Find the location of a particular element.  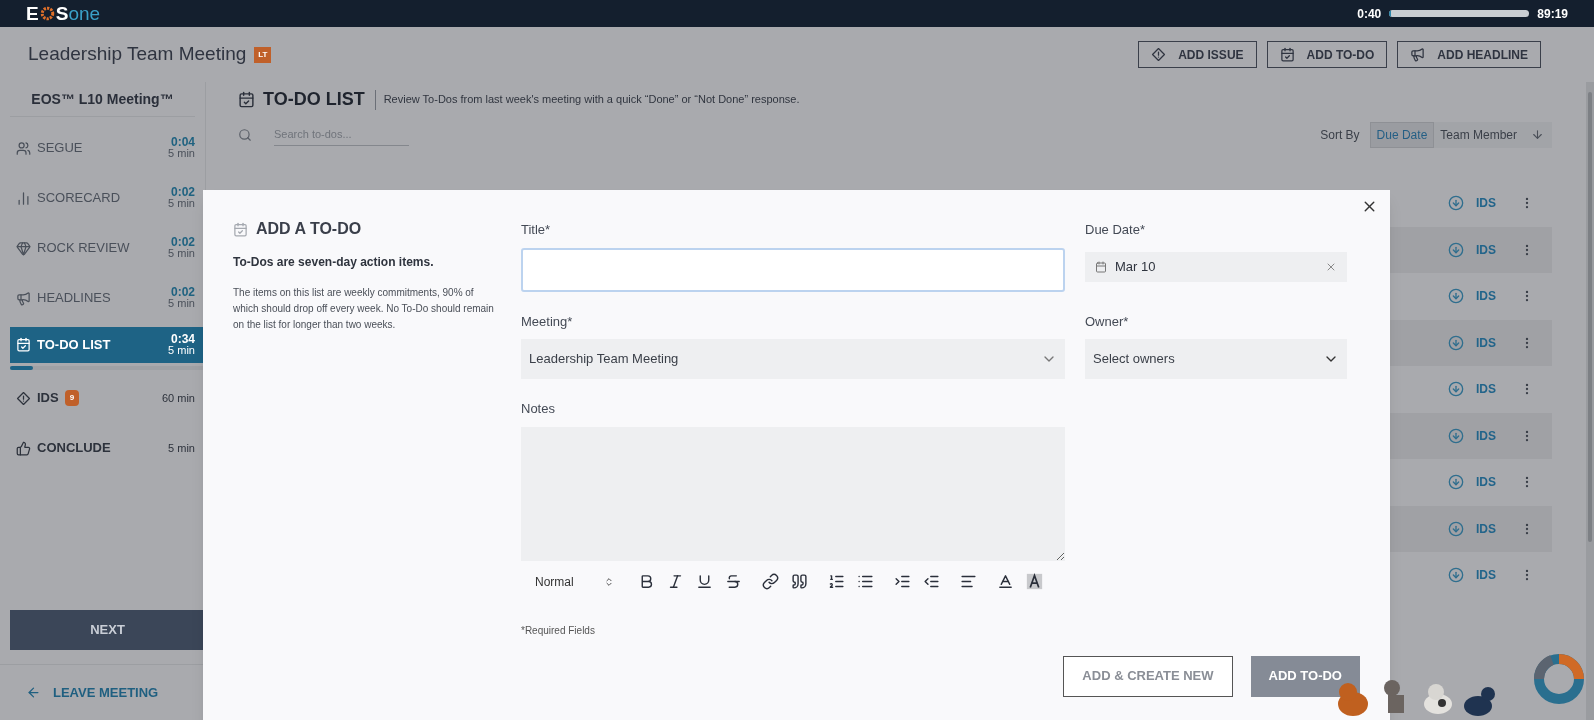

add-and-create-new-button: ADD & CREATE NEW is located at coordinates (1148, 676).